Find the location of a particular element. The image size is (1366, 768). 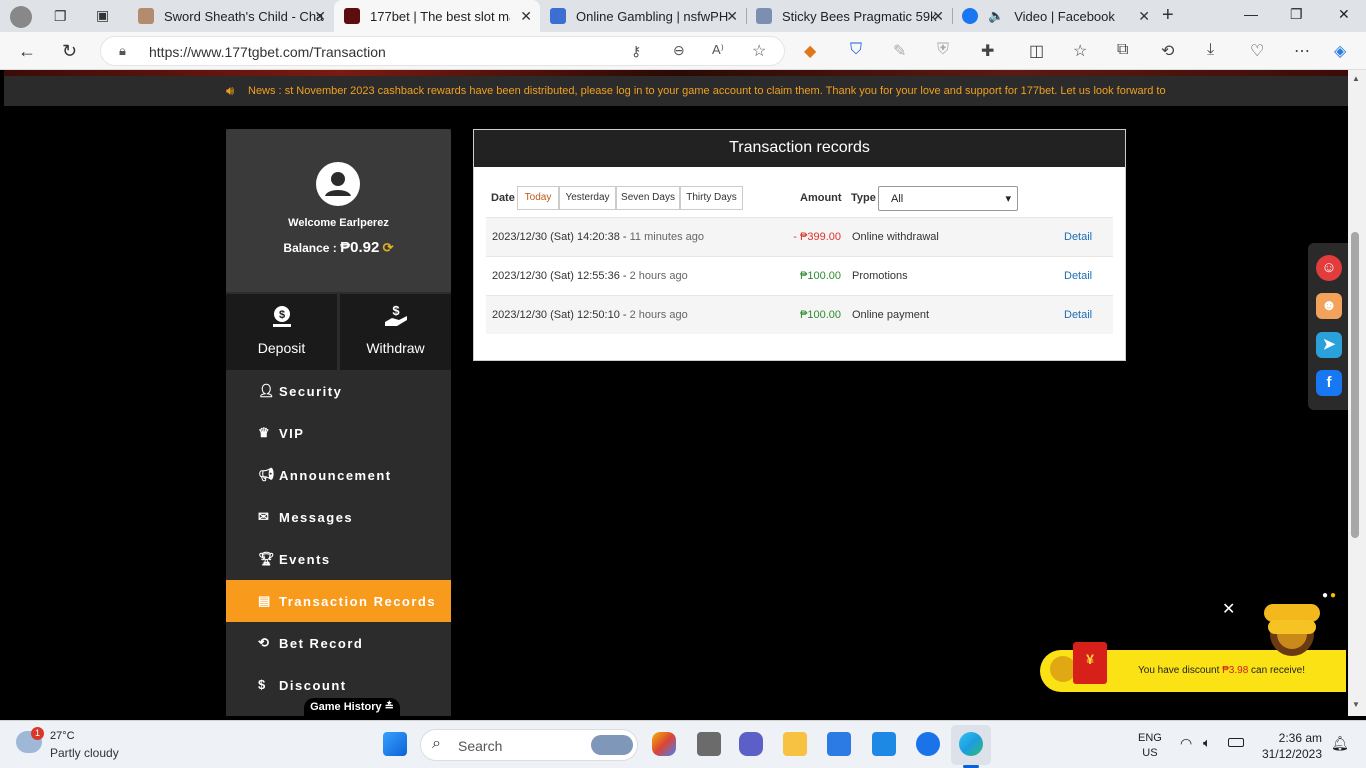

system-clock: 2:36 am 31/12/2023 is located at coordinates (1289, 746).